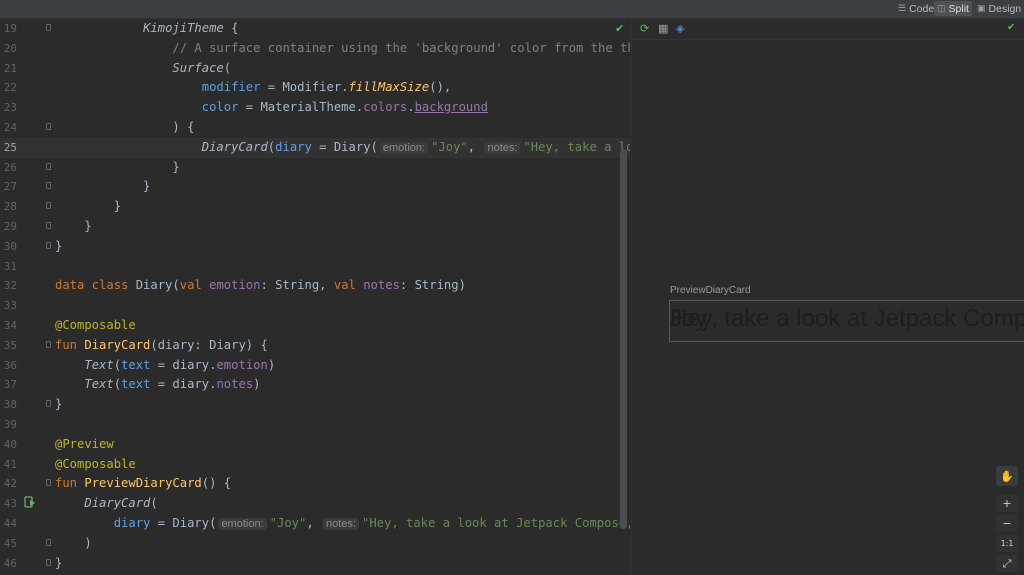 Image resolution: width=1024 pixels, height=575 pixels. I want to click on code-line: 29 }, so click(315, 227).